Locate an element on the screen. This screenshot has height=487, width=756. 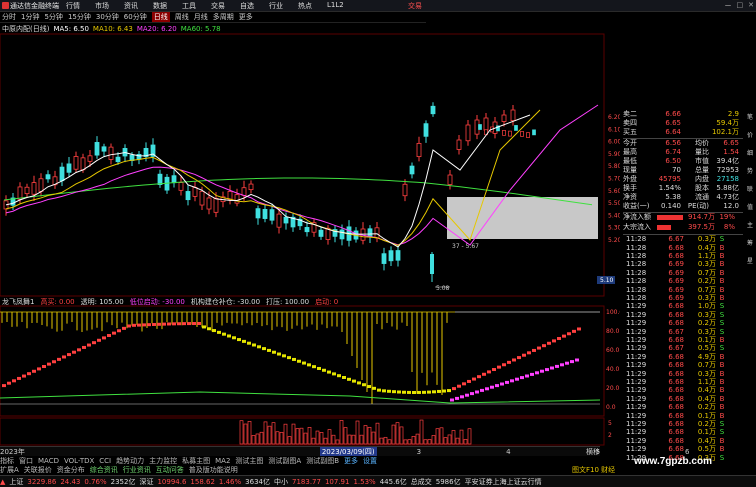
pan-button: 横移 is located at coordinates (593, 452).